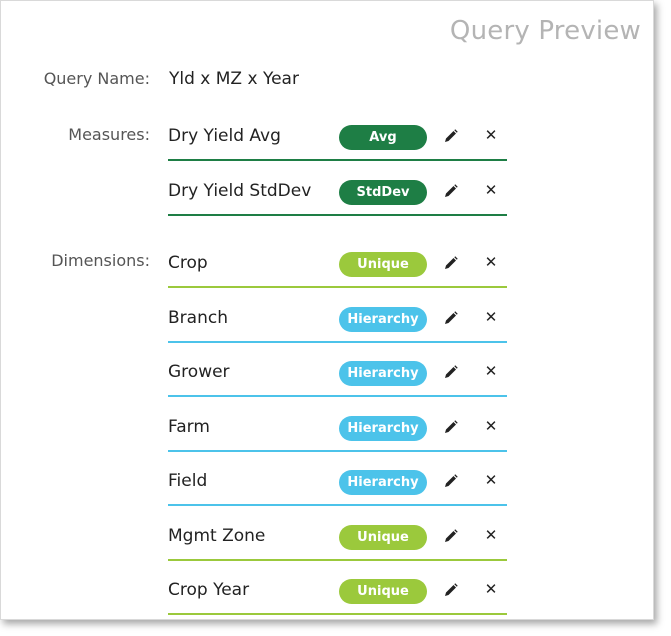 Image resolution: width=671 pixels, height=636 pixels. What do you see at coordinates (337, 595) in the screenshot?
I see `dimension-row: Crop Year Unique ✕` at bounding box center [337, 595].